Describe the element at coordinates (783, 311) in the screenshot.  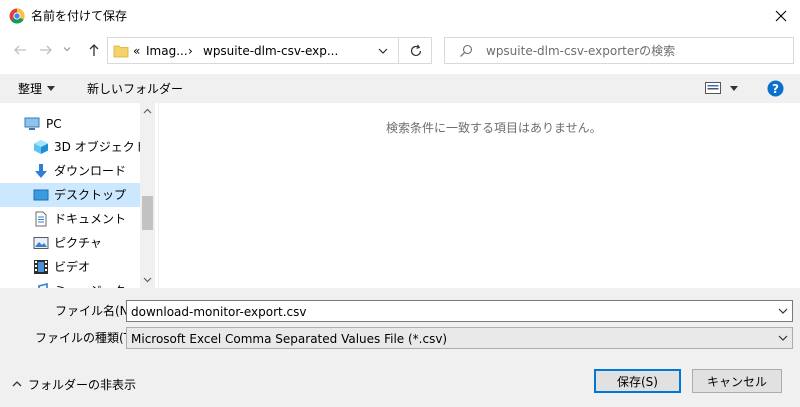
I see `filename-dropdown-icon` at that location.